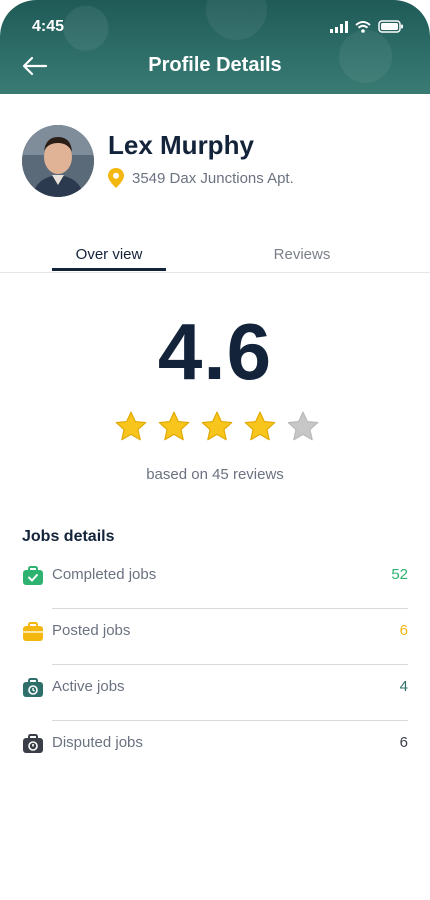  I want to click on briefcase-icon, so click(33, 631).